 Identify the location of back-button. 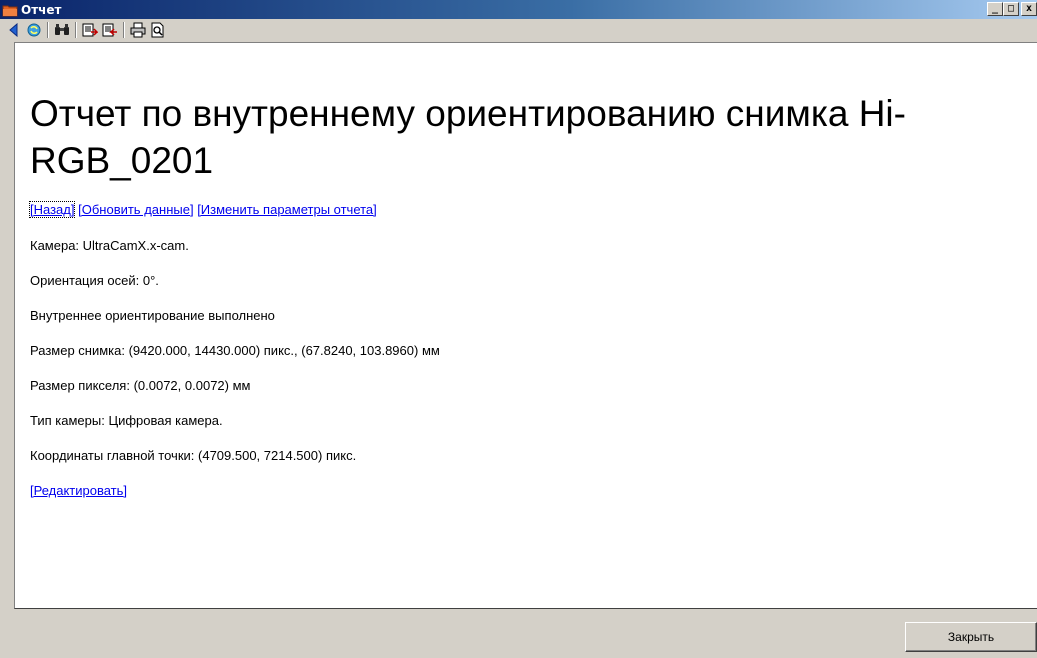
(14, 30).